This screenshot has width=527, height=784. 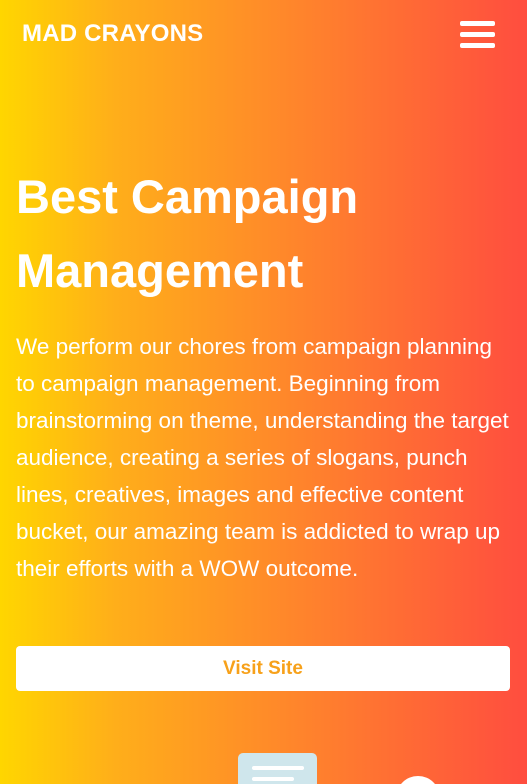 I want to click on campaign-illustration, so click(x=263, y=762).